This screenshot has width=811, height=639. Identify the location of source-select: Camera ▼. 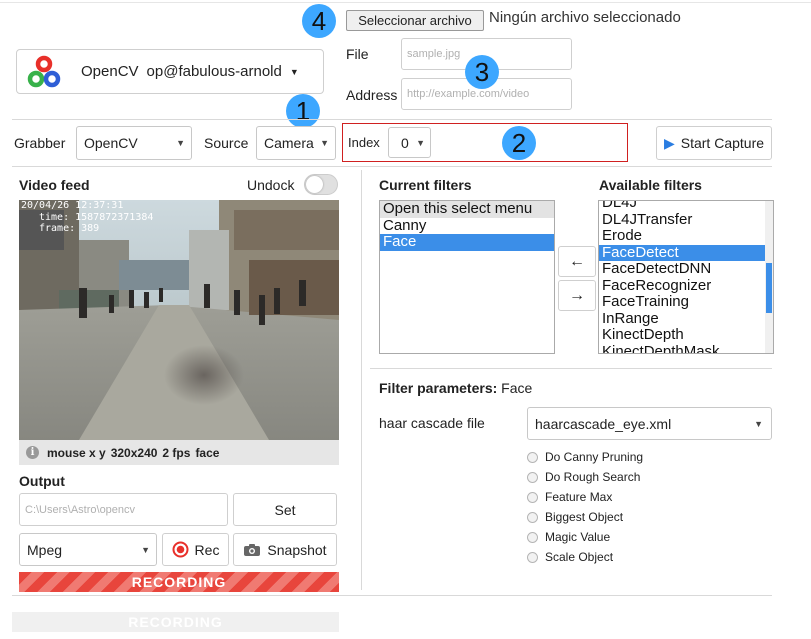
(296, 143).